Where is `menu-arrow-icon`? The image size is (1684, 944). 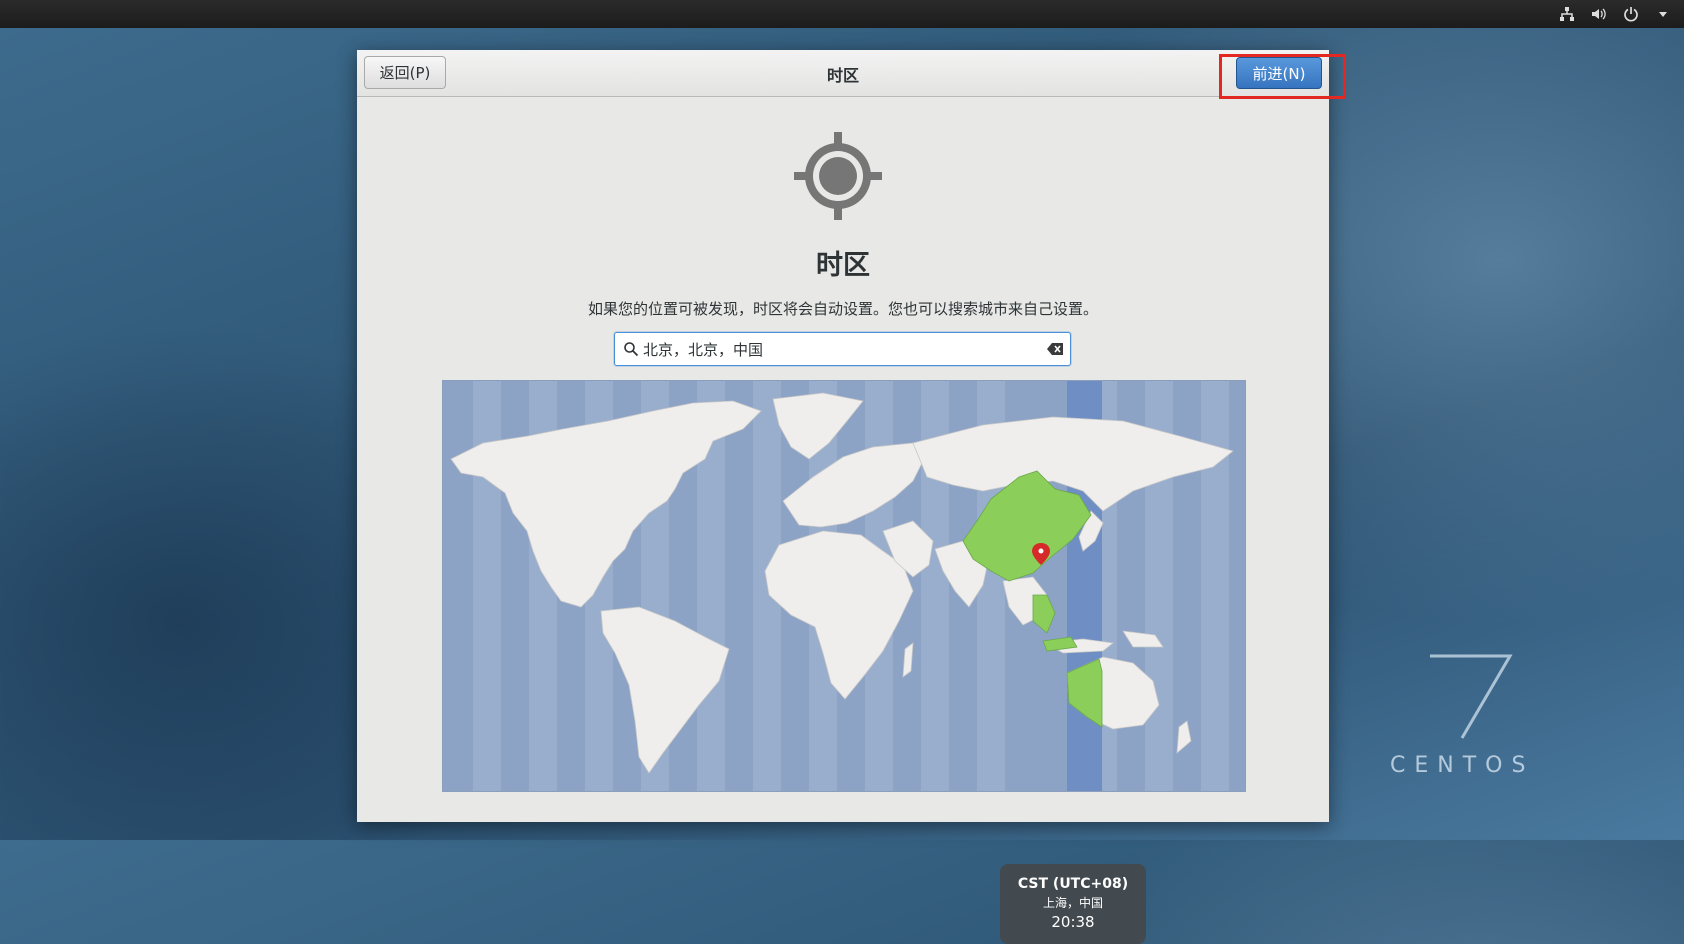
menu-arrow-icon is located at coordinates (1663, 14).